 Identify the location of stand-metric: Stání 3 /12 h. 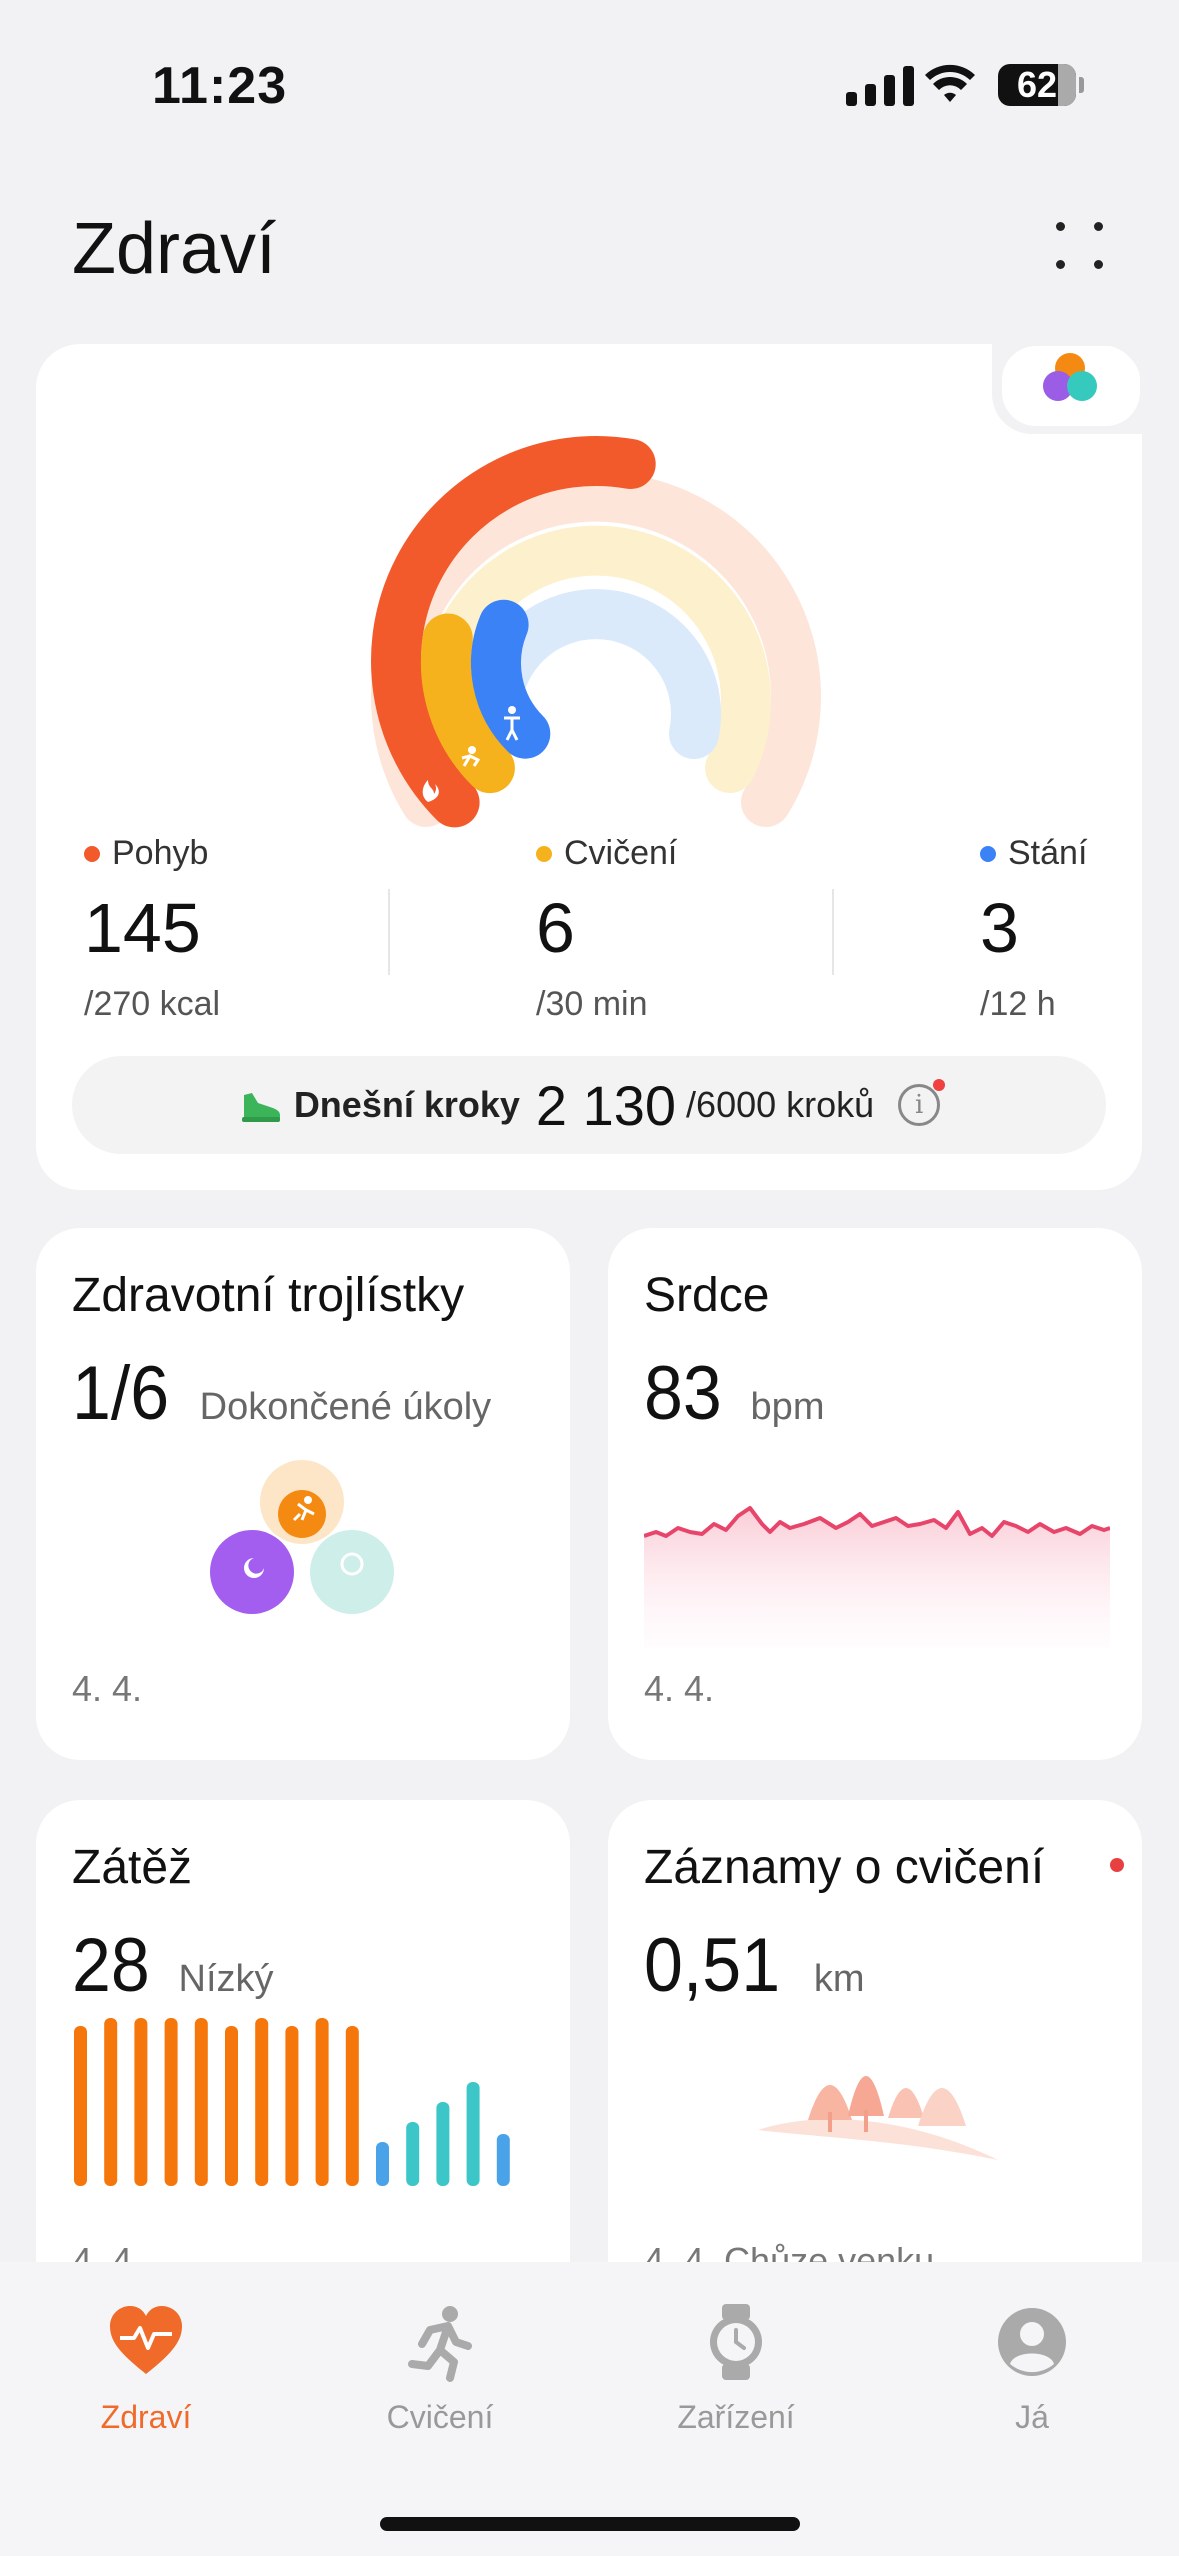
(1033, 929).